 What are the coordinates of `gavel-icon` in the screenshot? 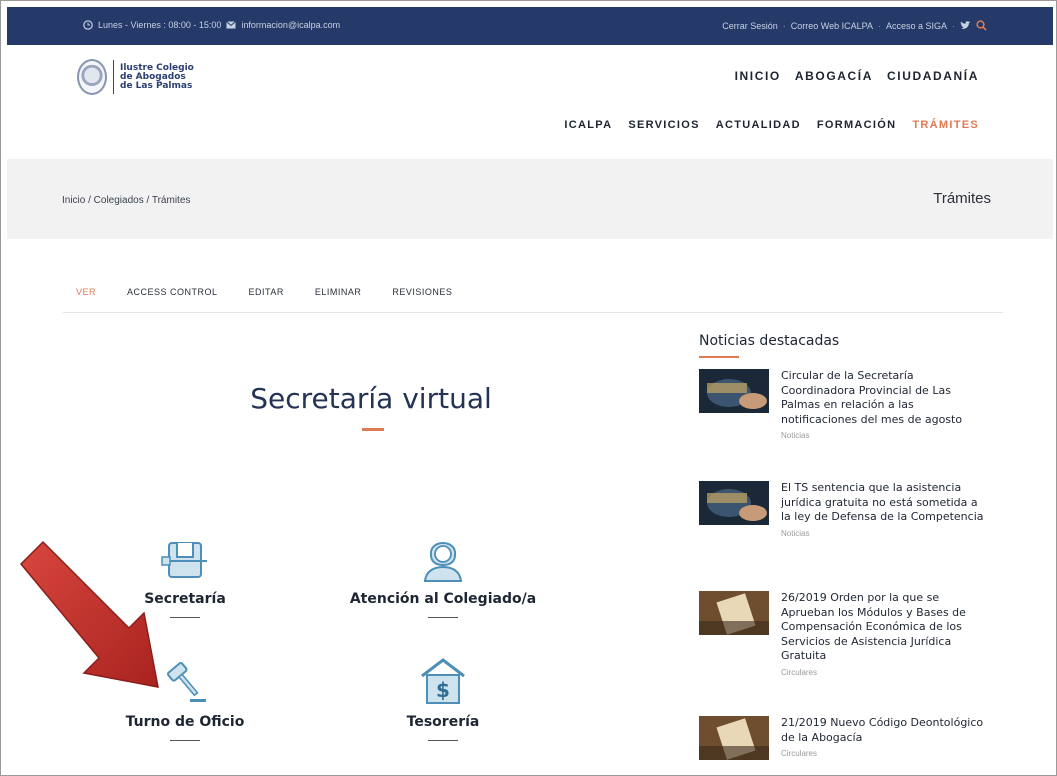 It's located at (185, 681).